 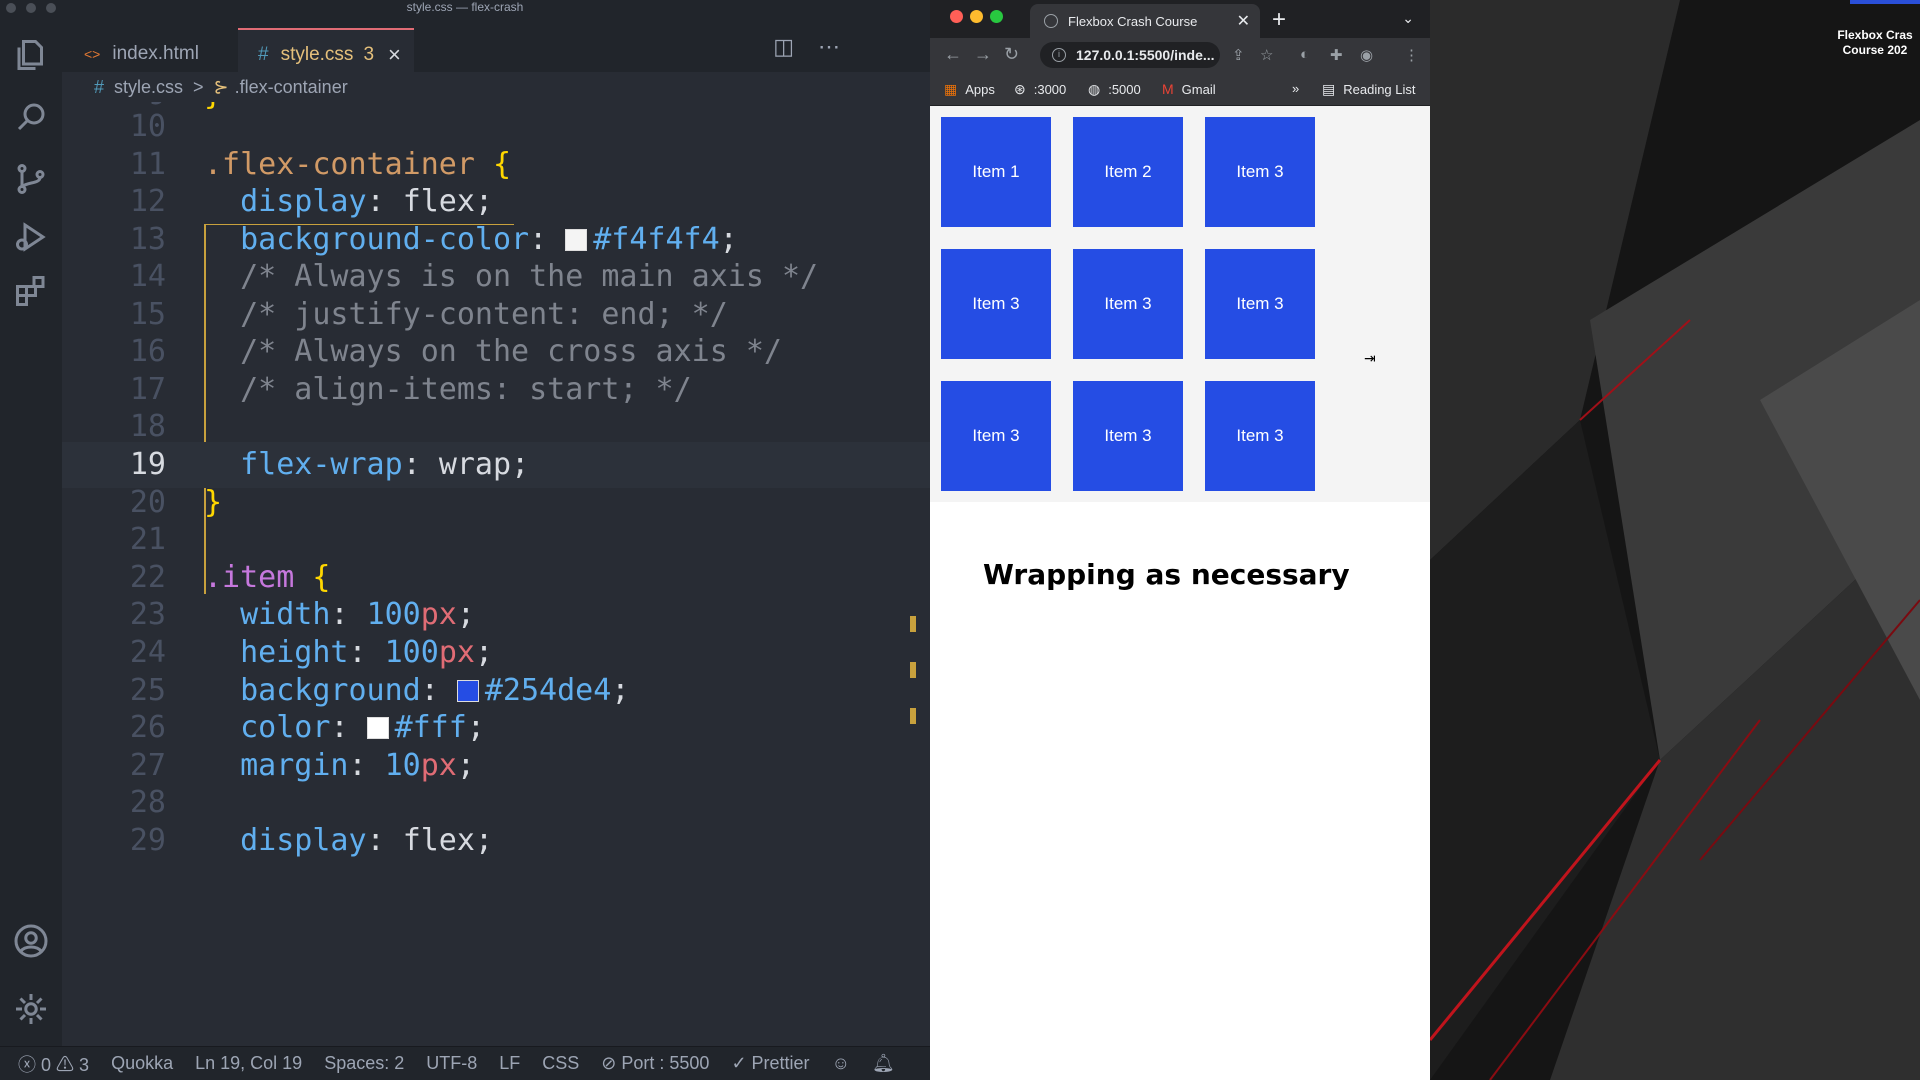 What do you see at coordinates (311, 840) in the screenshot?
I see `code-line: 29 display: flex;` at bounding box center [311, 840].